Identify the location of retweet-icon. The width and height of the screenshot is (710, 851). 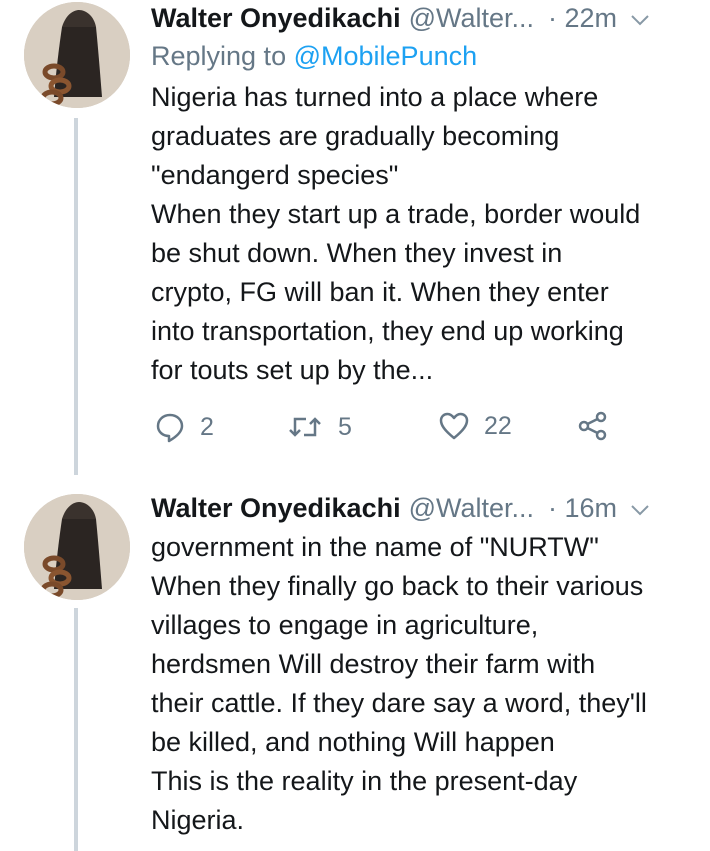
(305, 427).